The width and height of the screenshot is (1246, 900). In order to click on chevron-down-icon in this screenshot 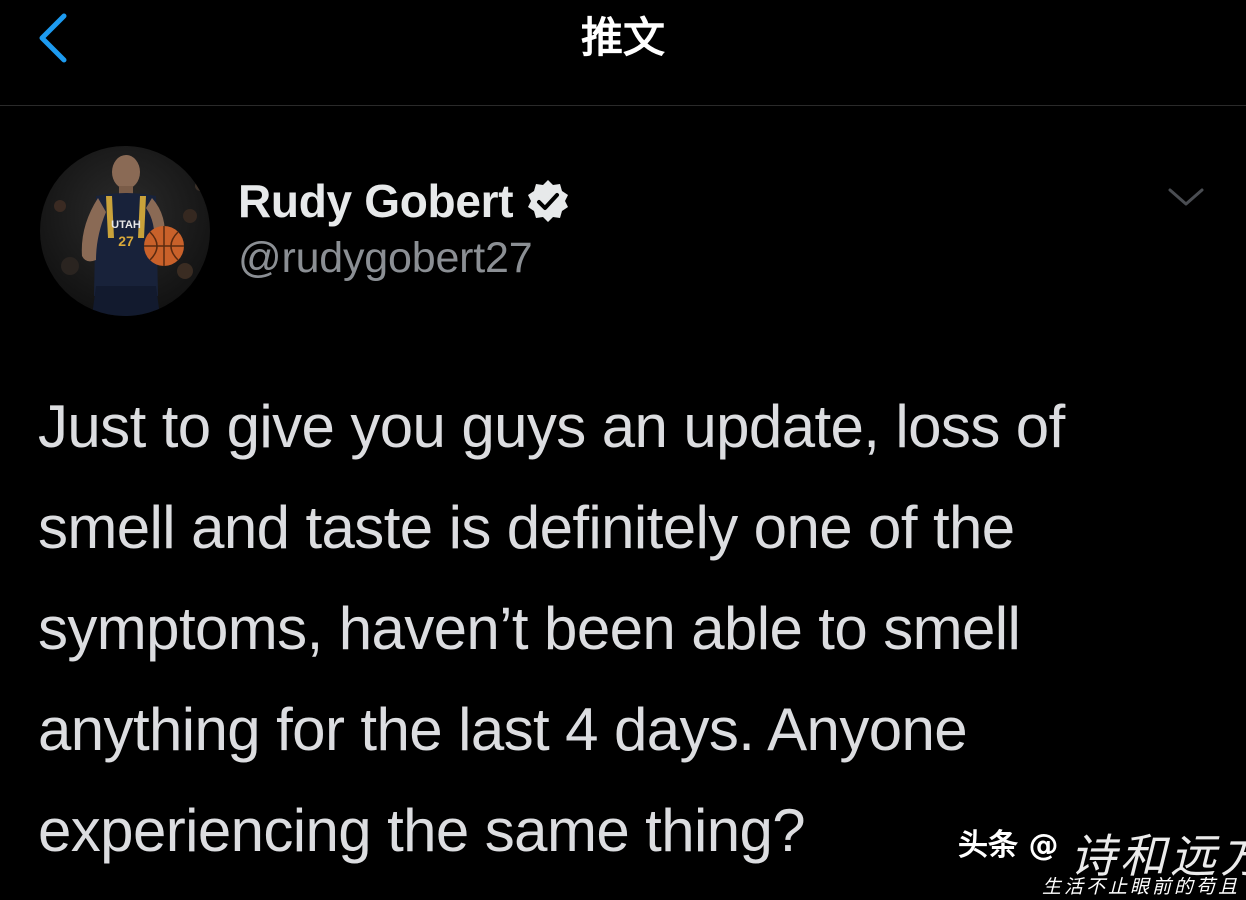, I will do `click(1186, 197)`.